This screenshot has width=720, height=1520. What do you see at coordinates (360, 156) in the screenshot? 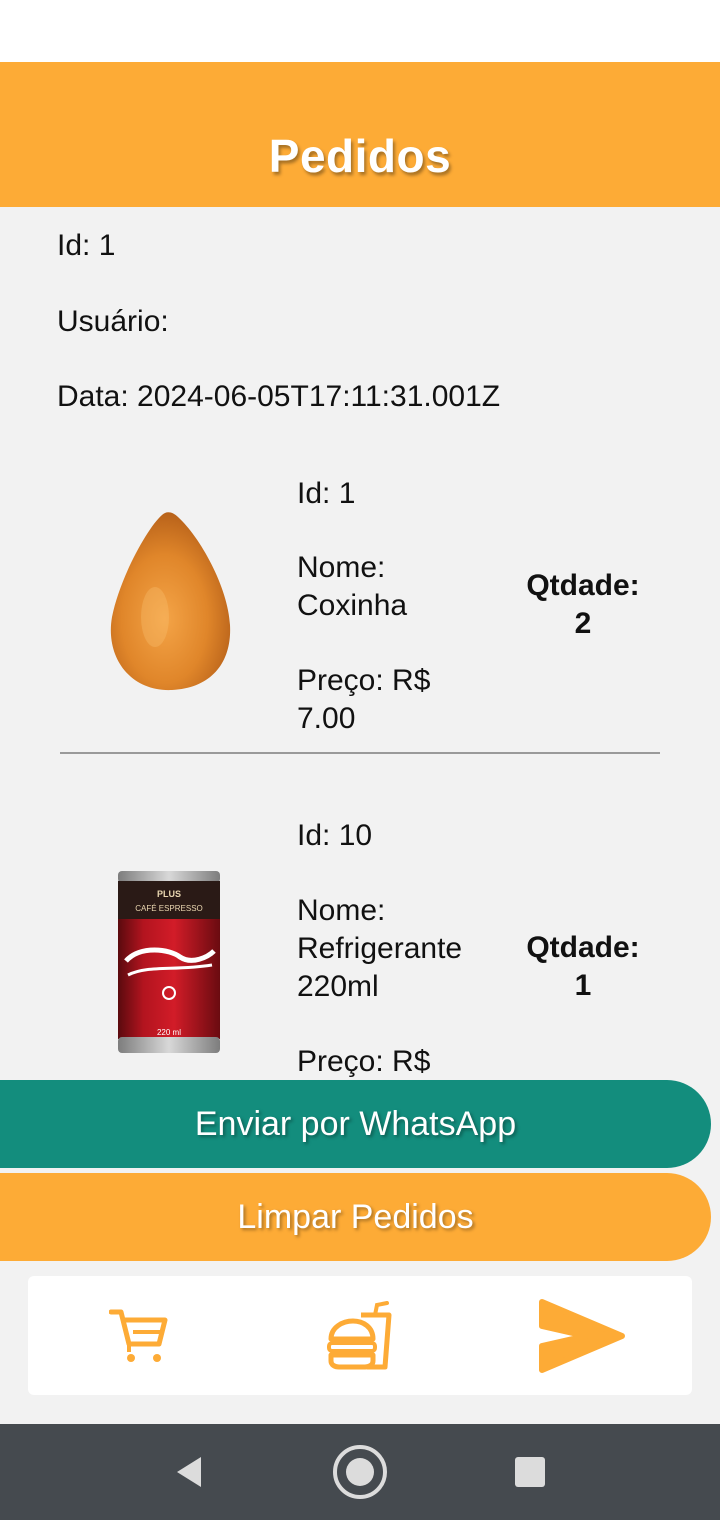
I see `page-title: Pedidos` at bounding box center [360, 156].